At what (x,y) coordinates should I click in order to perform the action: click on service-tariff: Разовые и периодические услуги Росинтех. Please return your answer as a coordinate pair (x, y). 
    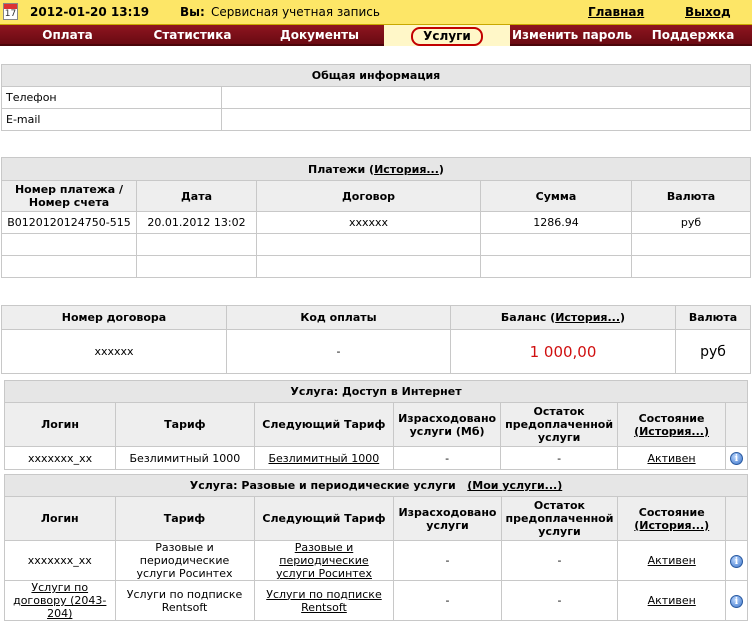
    Looking at the image, I should click on (184, 560).